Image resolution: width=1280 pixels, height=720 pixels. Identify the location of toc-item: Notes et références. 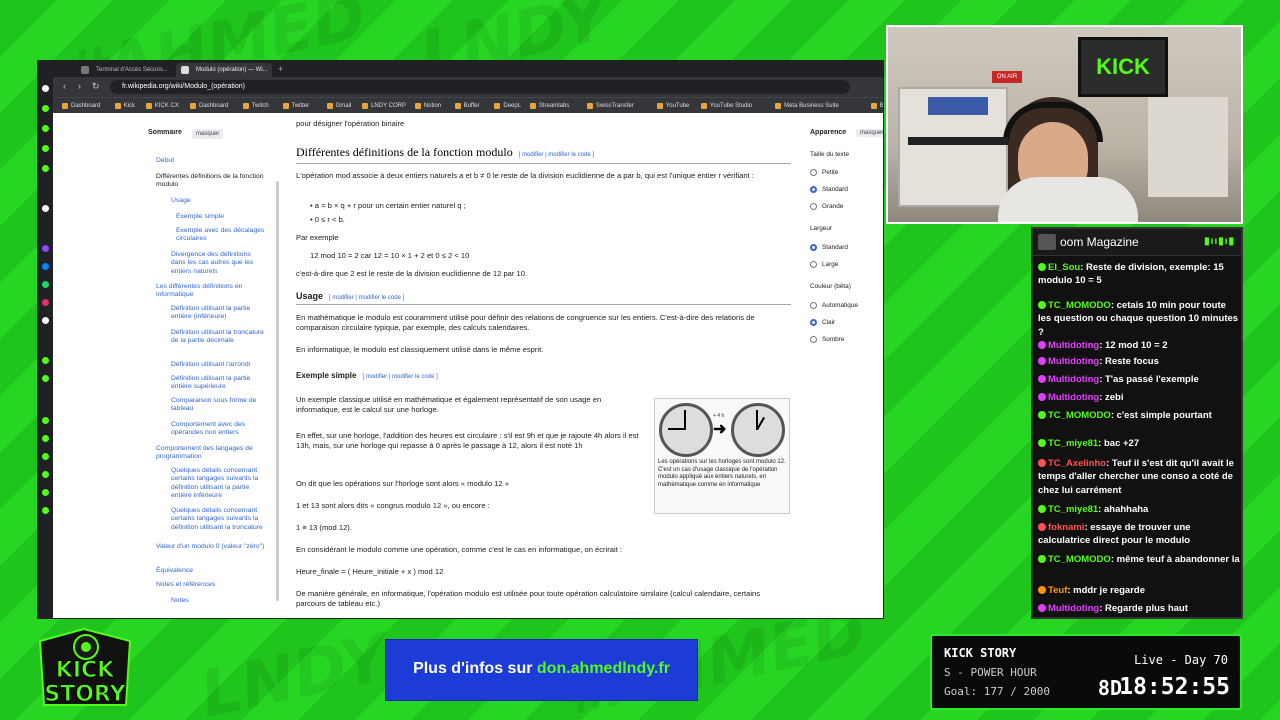
(211, 585).